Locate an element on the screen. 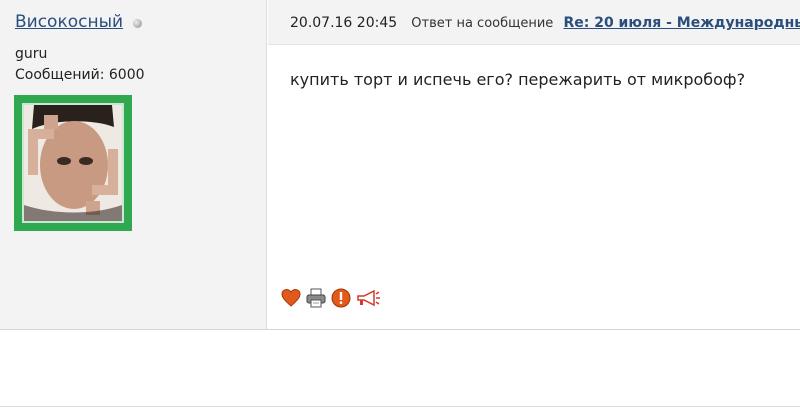  warning-icon is located at coordinates (341, 298).